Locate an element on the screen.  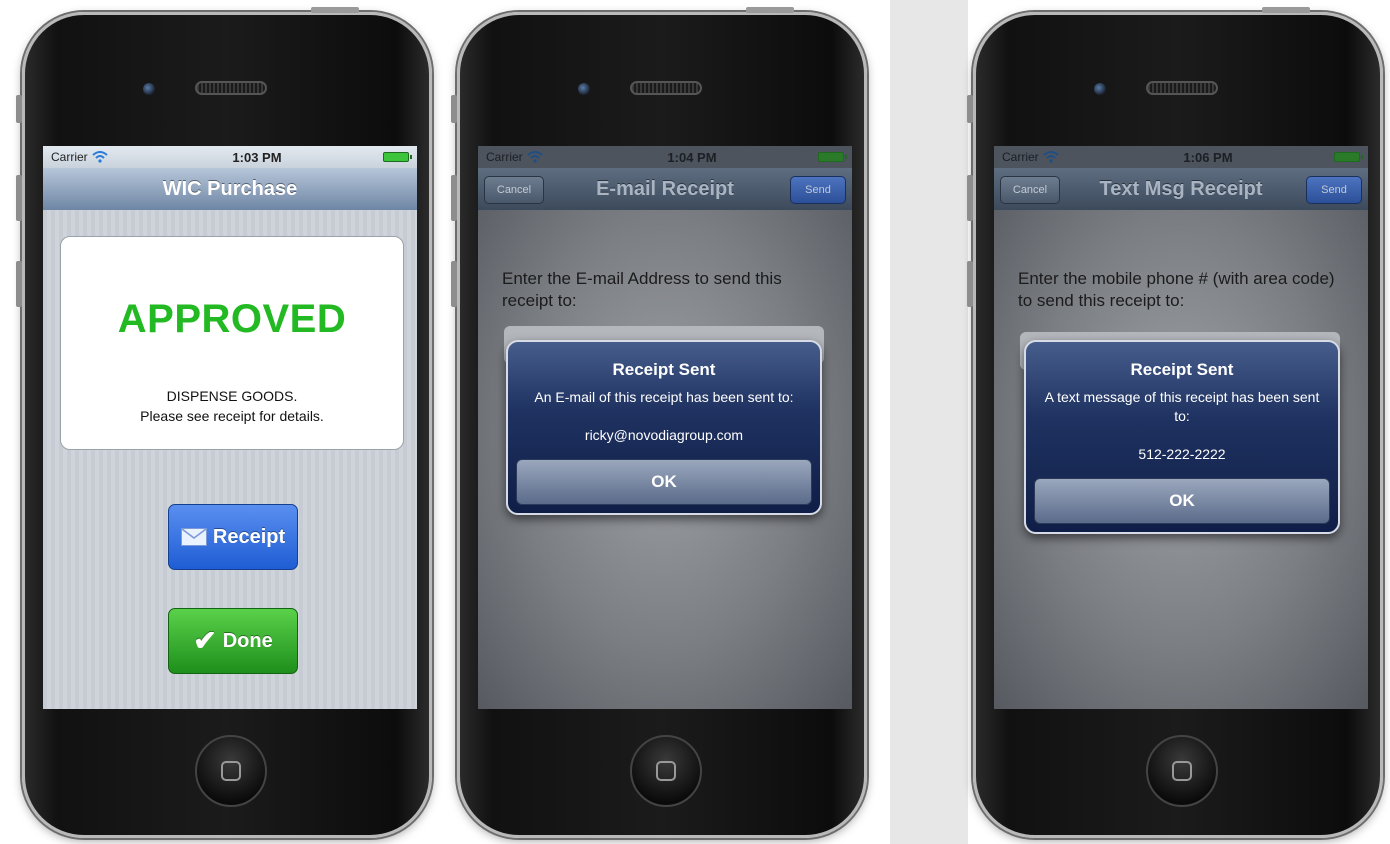
page-title: Text Msg Receipt is located at coordinates (1181, 188).